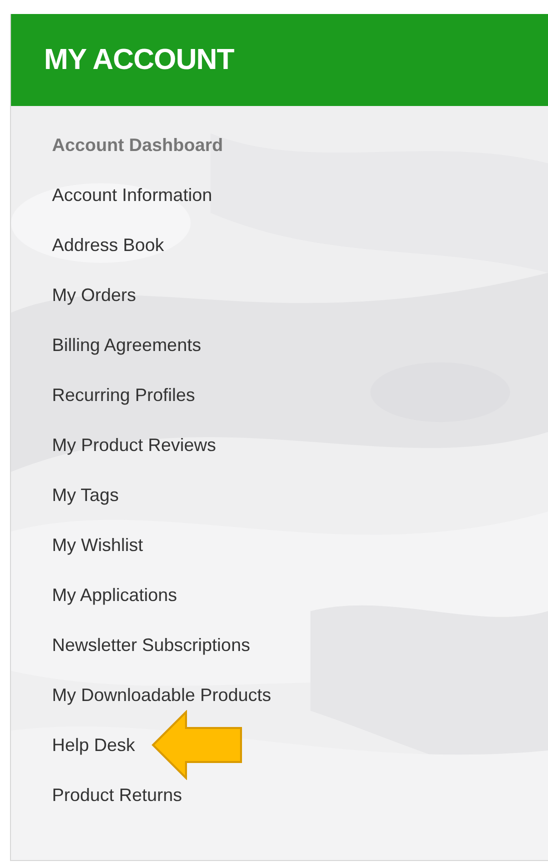  What do you see at coordinates (127, 345) in the screenshot?
I see `menu-item: Billing Agreements` at bounding box center [127, 345].